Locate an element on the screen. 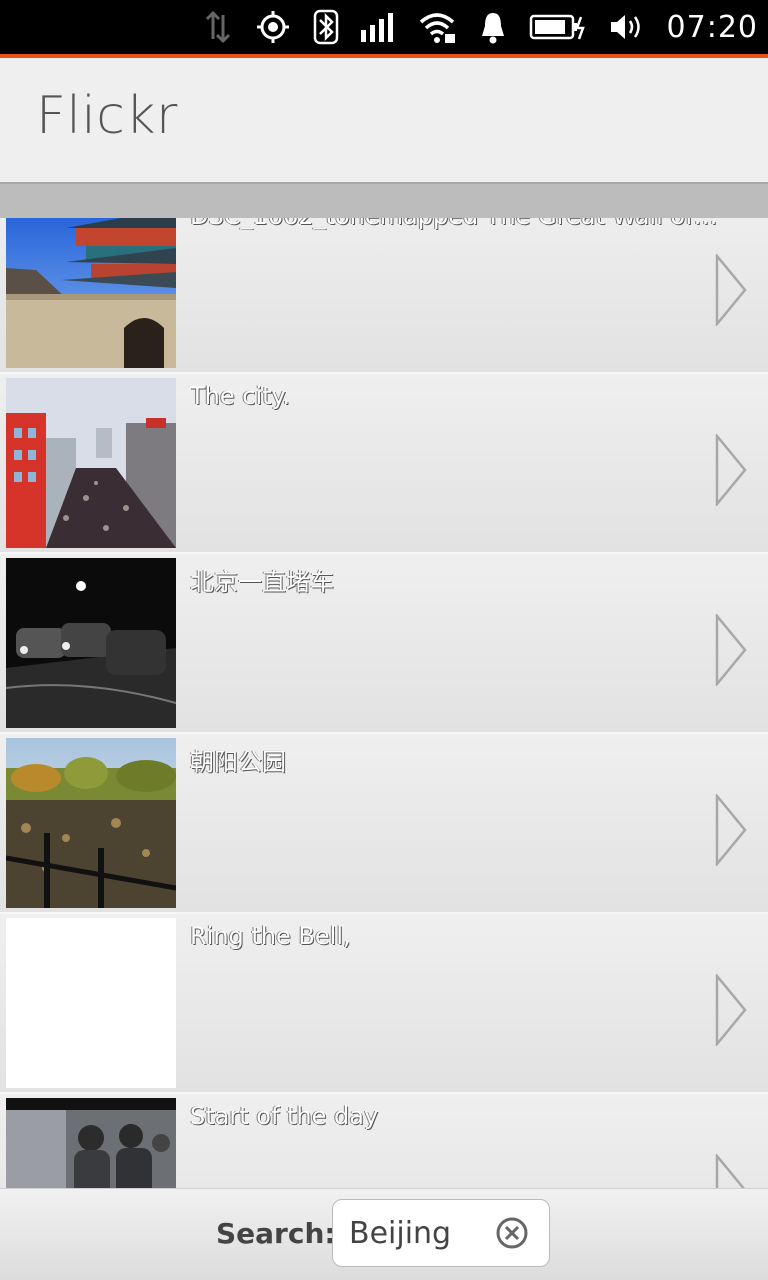 The width and height of the screenshot is (768, 1280). search-input: Beijing is located at coordinates (441, 1233).